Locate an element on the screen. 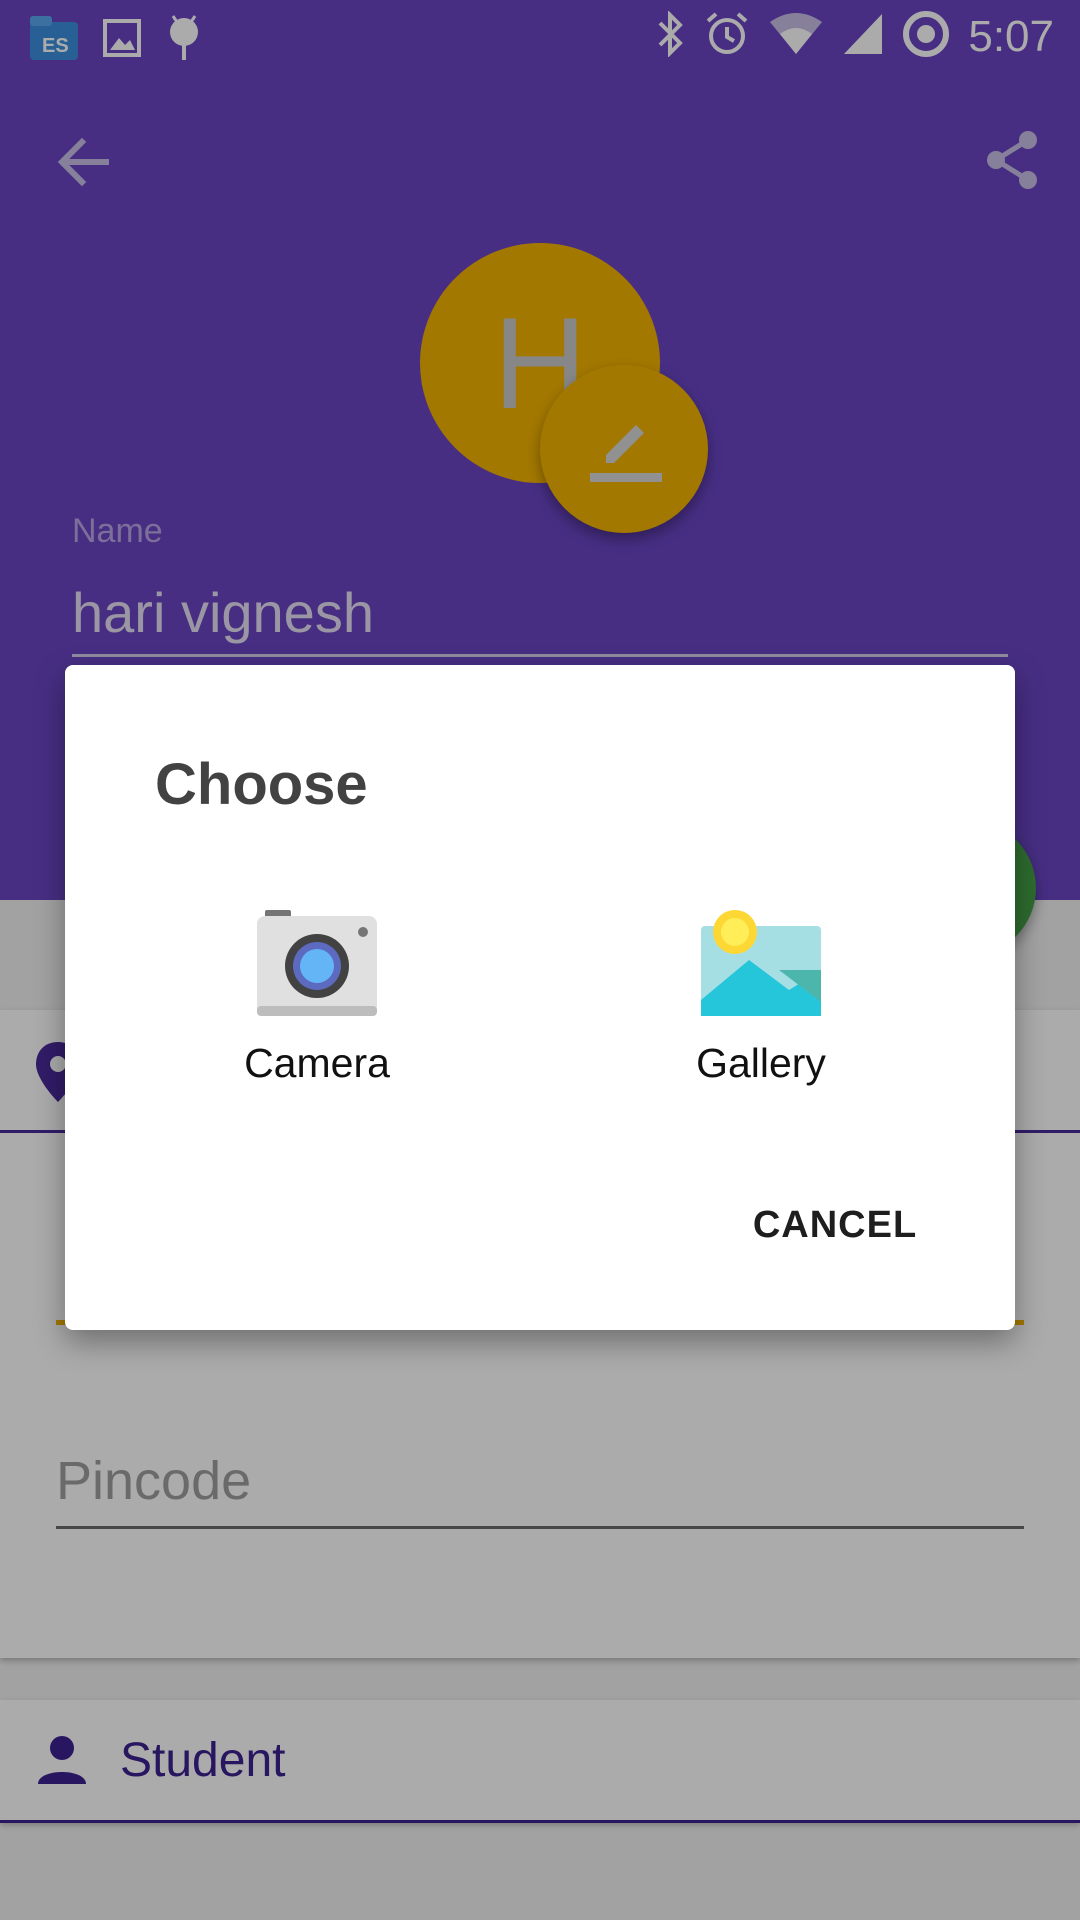 This screenshot has height=1920, width=1080. gallery-label: Gallery is located at coordinates (761, 1063).